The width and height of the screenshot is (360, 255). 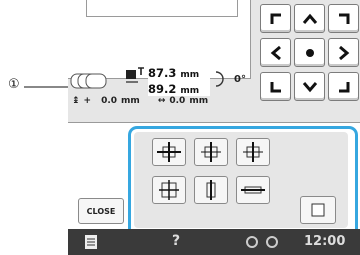 I want to click on preview-frame, so click(x=162, y=8).